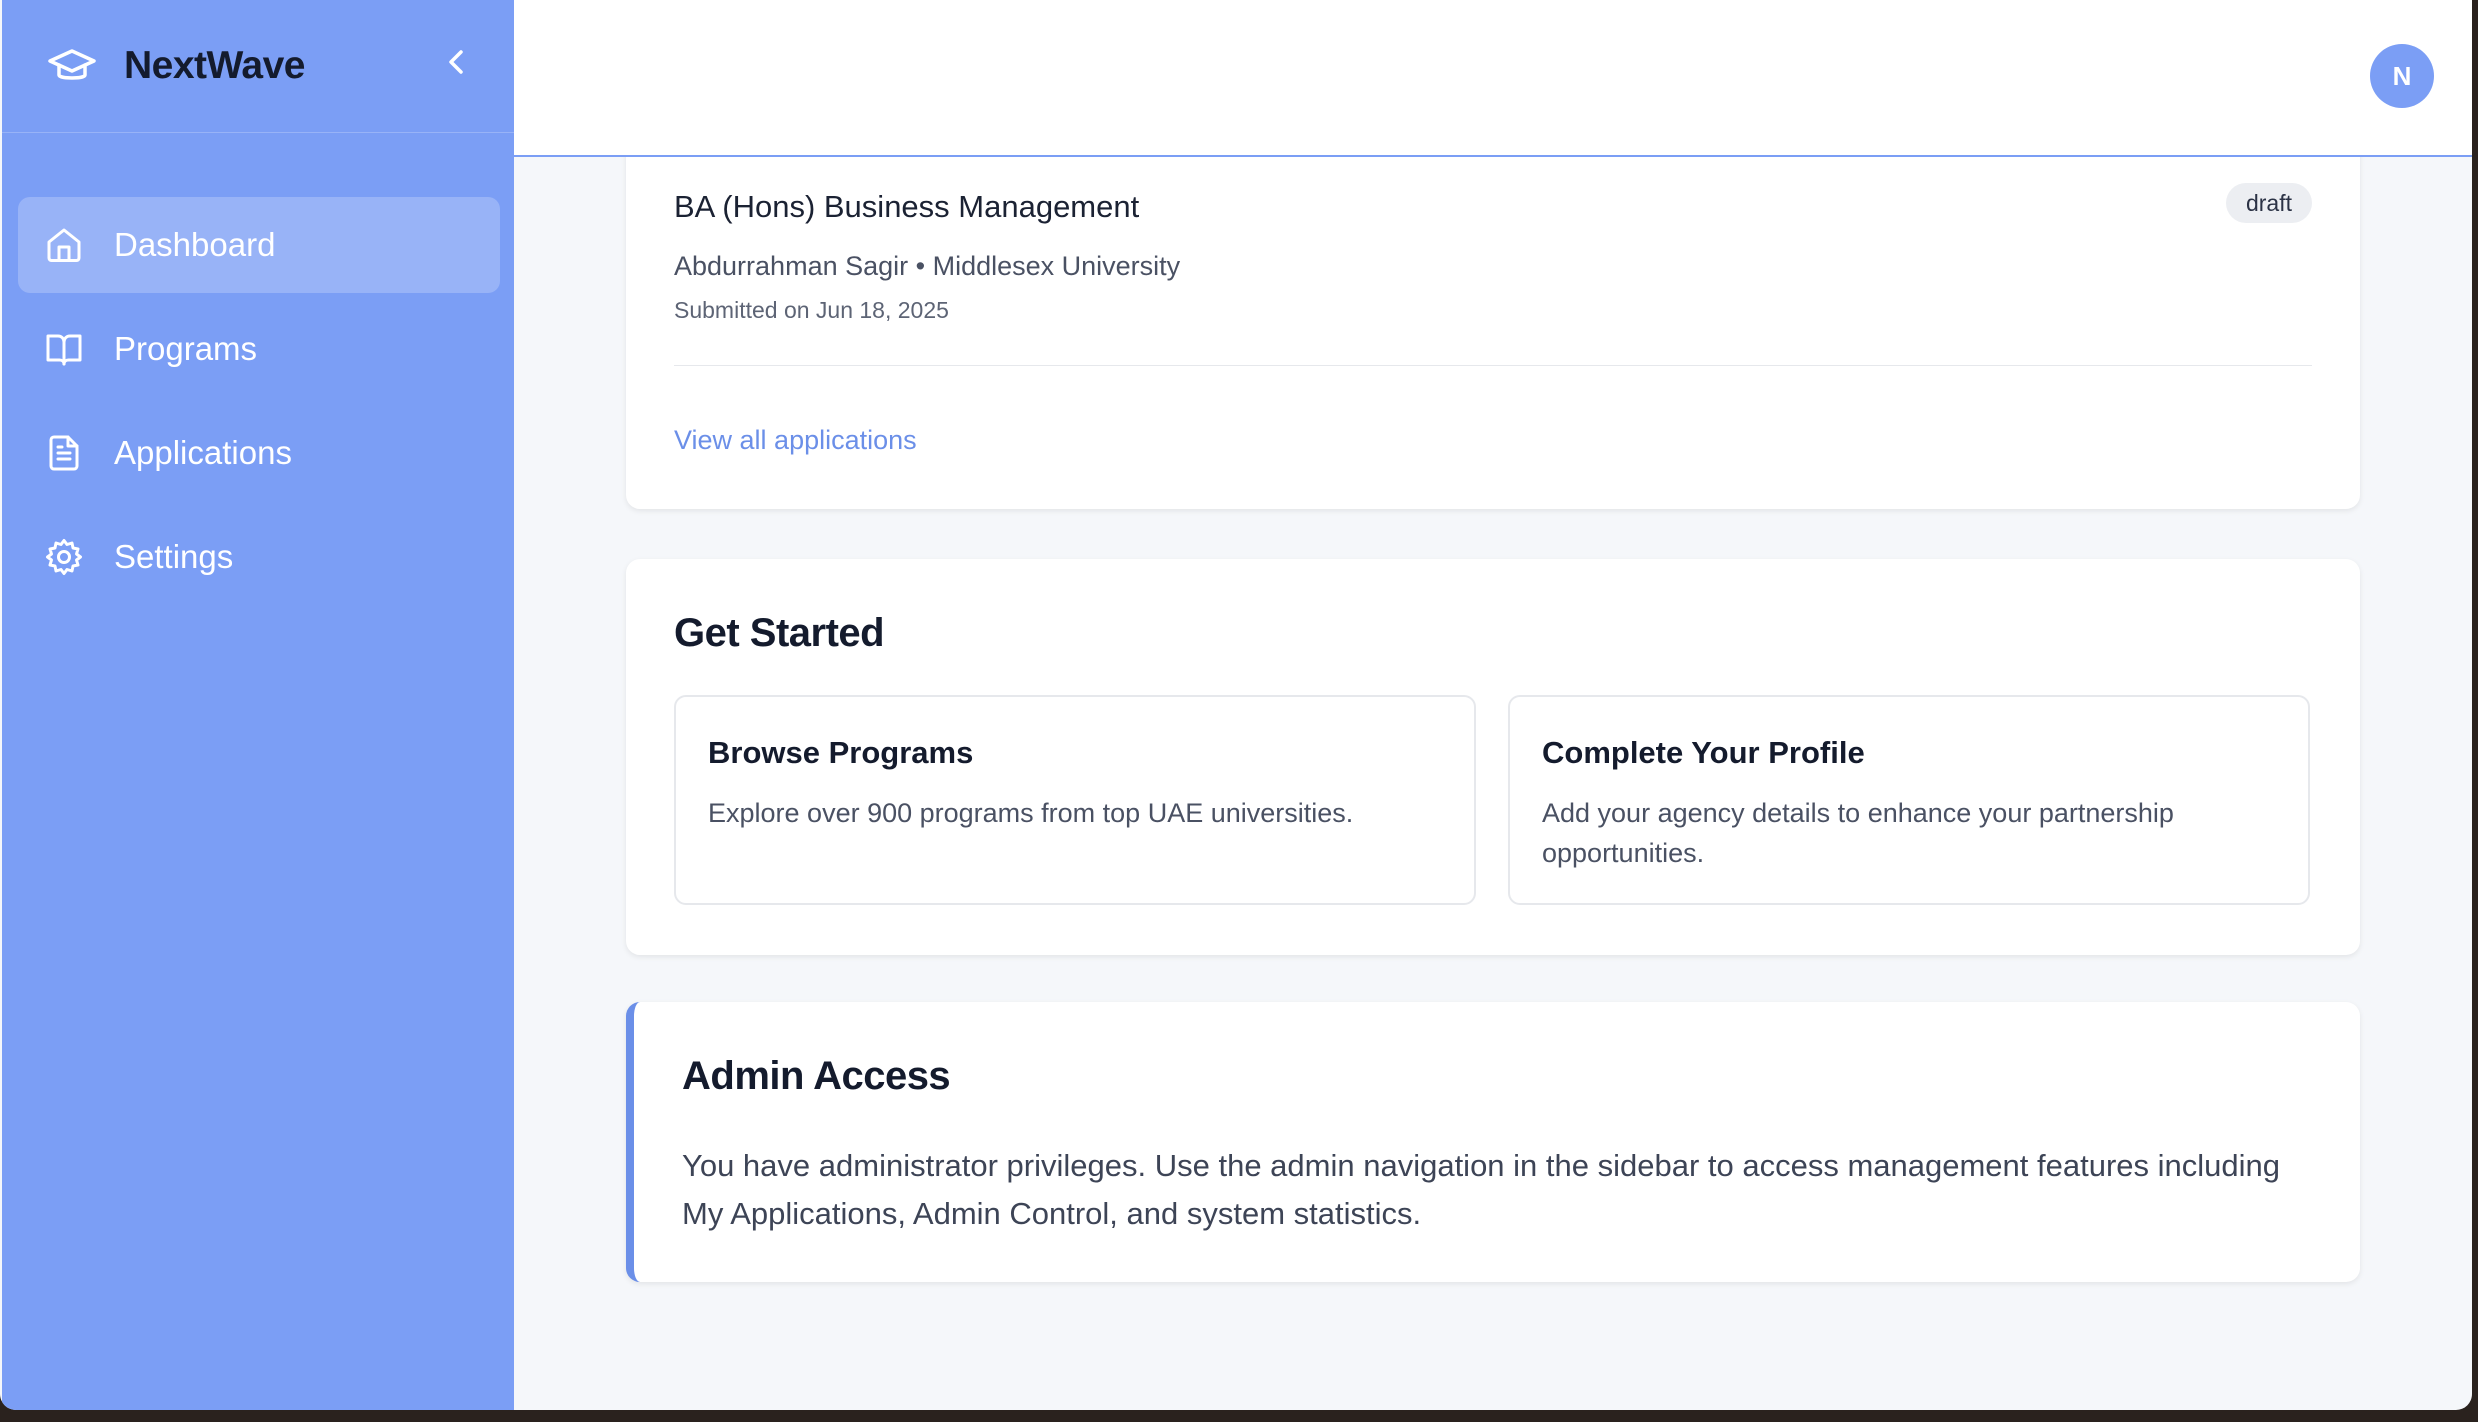 This screenshot has width=2478, height=1422. I want to click on book-icon, so click(64, 350).